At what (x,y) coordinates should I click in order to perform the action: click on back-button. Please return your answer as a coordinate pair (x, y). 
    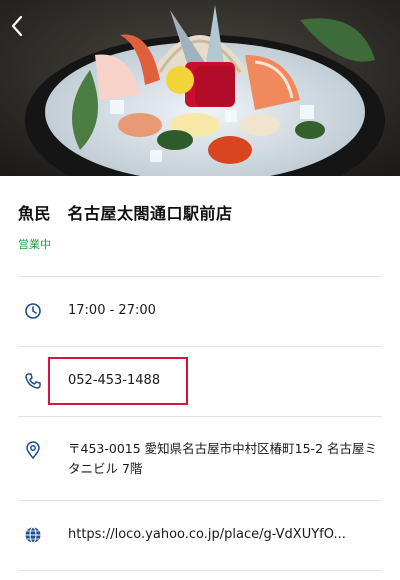
    Looking at the image, I should click on (17, 26).